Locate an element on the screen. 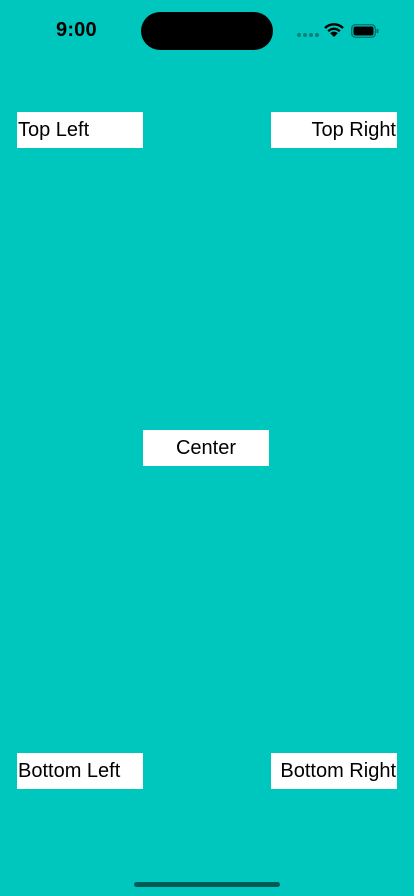  top-left-label: Top Left is located at coordinates (80, 130).